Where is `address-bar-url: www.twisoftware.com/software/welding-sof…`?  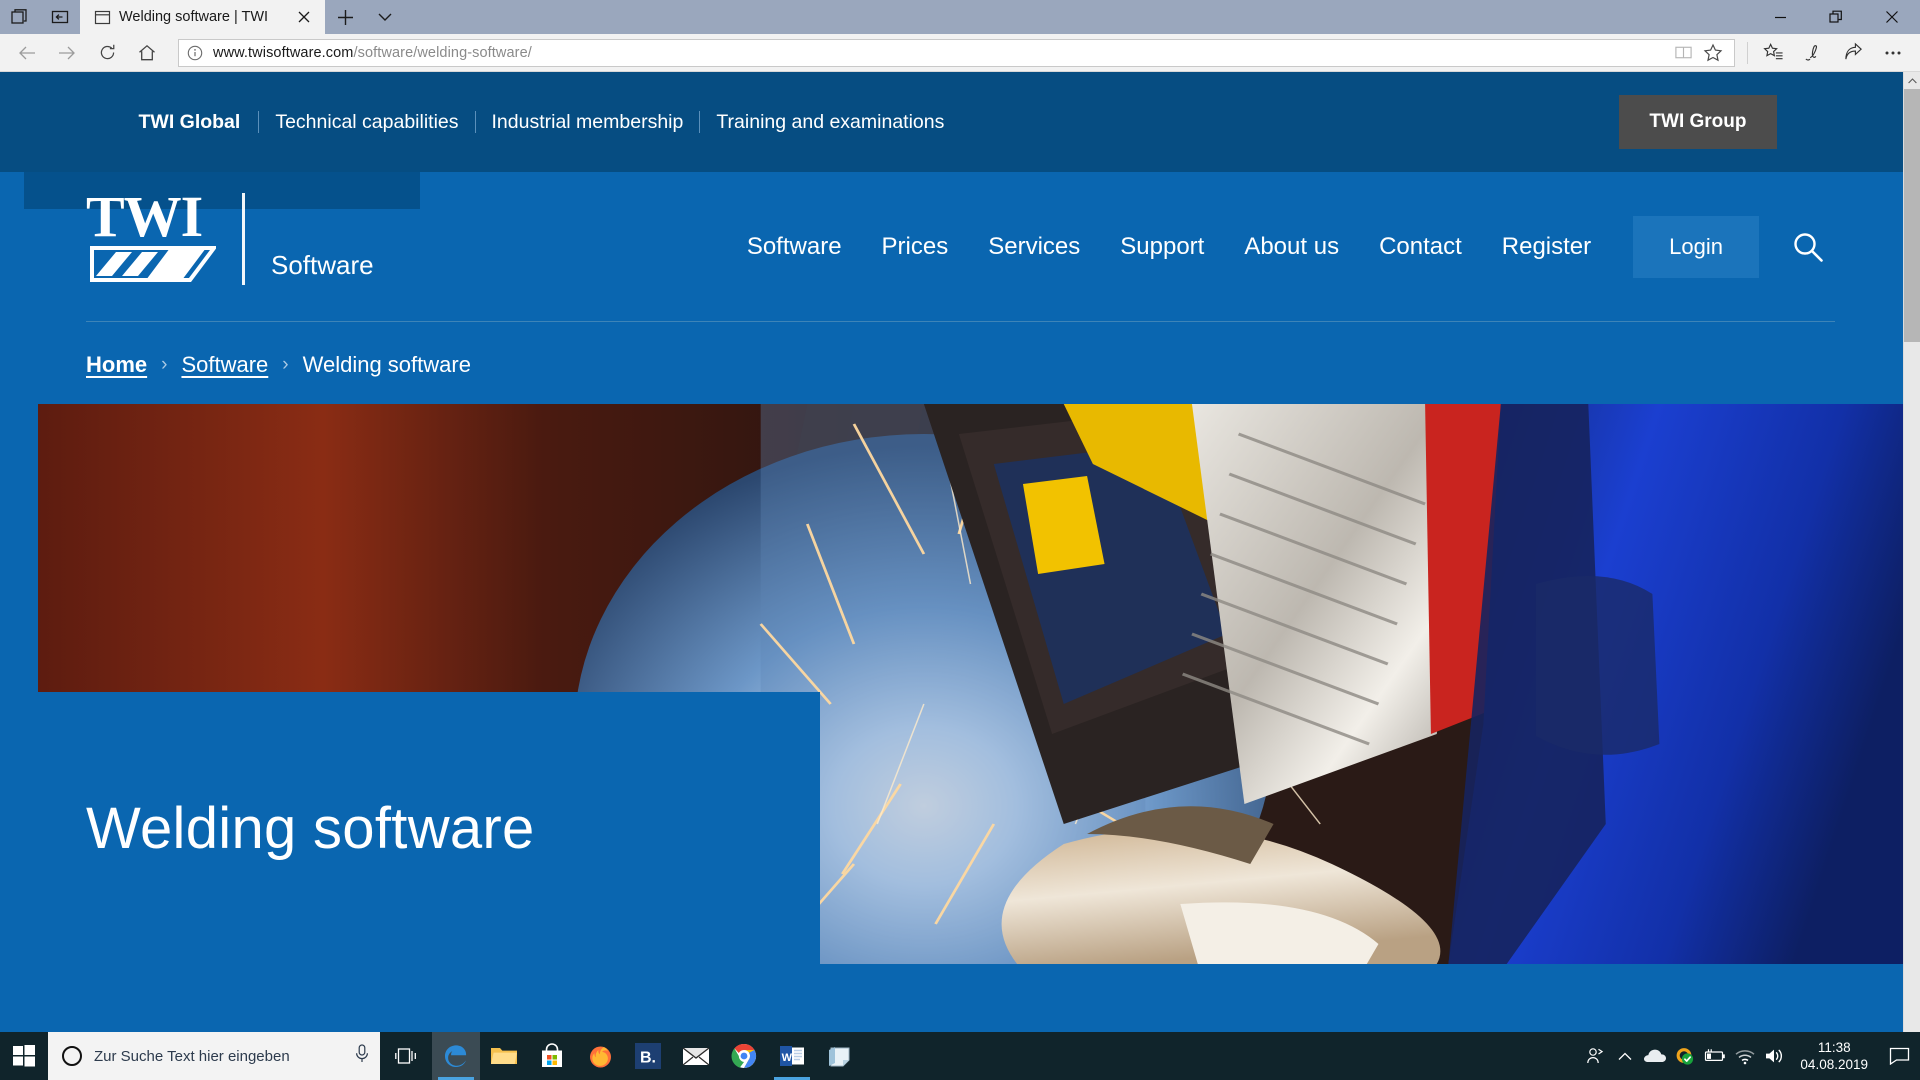
address-bar-url: www.twisoftware.com/software/welding-sof… is located at coordinates (372, 53).